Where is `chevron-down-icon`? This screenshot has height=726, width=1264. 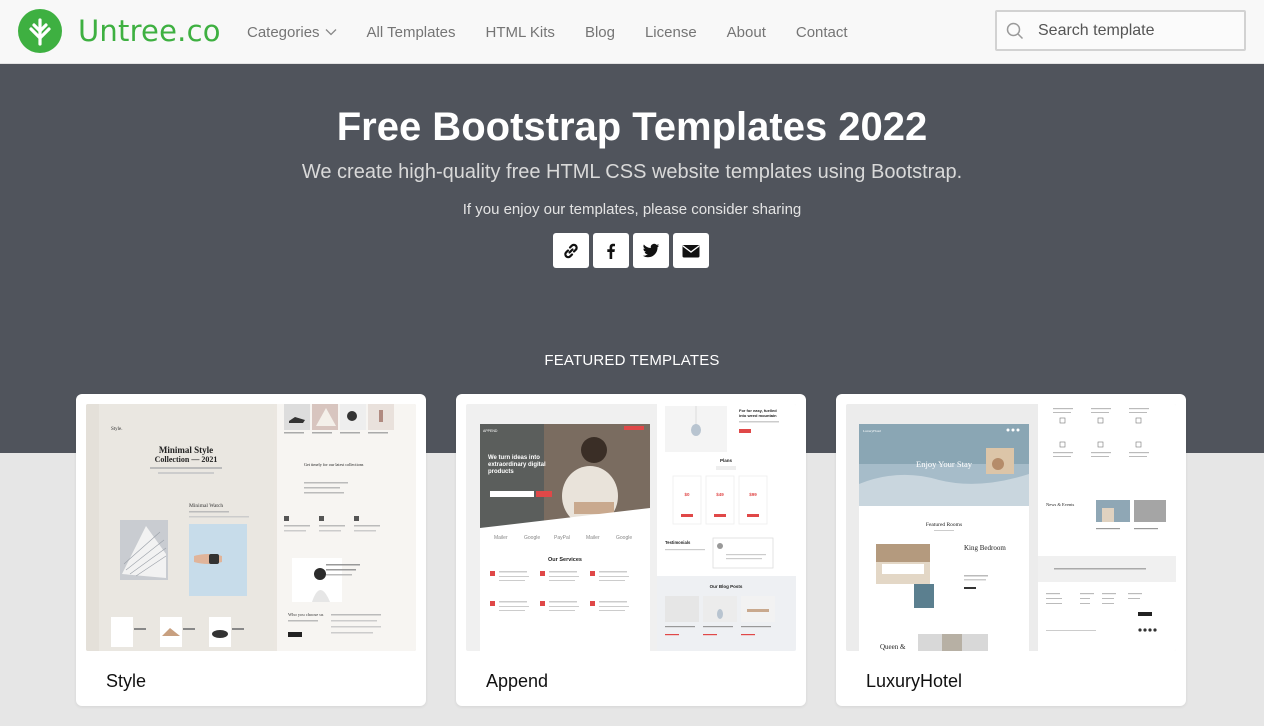
chevron-down-icon is located at coordinates (331, 32).